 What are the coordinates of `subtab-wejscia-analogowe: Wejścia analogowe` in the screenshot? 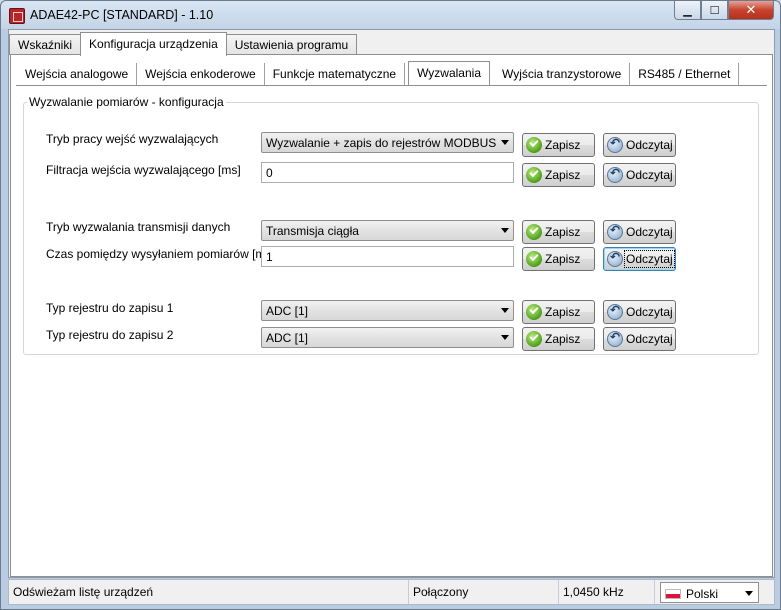 It's located at (77, 74).